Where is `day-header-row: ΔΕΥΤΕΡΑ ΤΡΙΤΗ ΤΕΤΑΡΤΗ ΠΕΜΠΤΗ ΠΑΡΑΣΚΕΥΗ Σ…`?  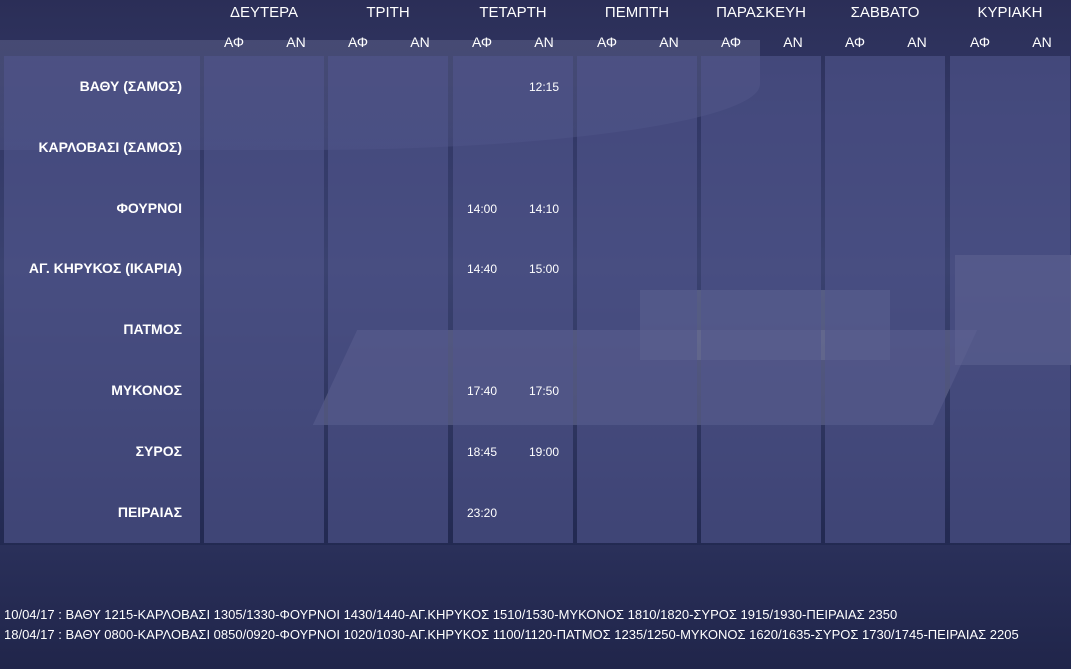
day-header-row: ΔΕΥΤΕΡΑ ΤΡΙΤΗ ΤΕΤΑΡΤΗ ΠΕΜΠΤΗ ΠΑΡΑΣΚΕΥΗ Σ… is located at coordinates (535, 14).